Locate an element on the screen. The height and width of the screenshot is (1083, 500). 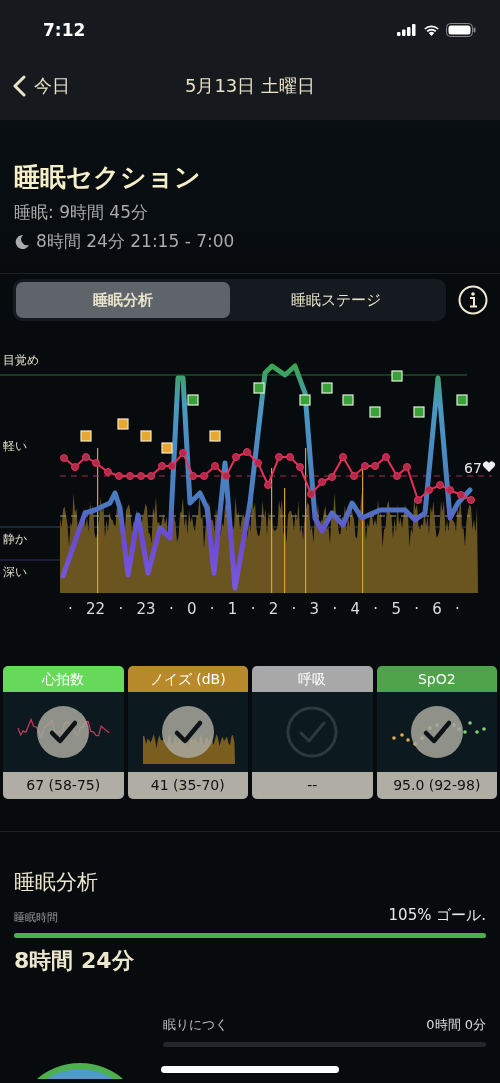
heart-icon is located at coordinates (489, 466).